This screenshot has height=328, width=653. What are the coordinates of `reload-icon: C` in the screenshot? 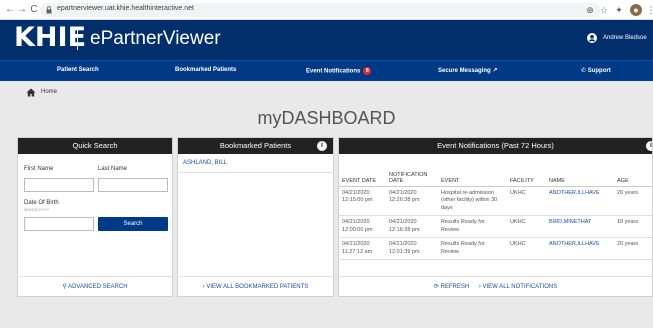 It's located at (34, 10).